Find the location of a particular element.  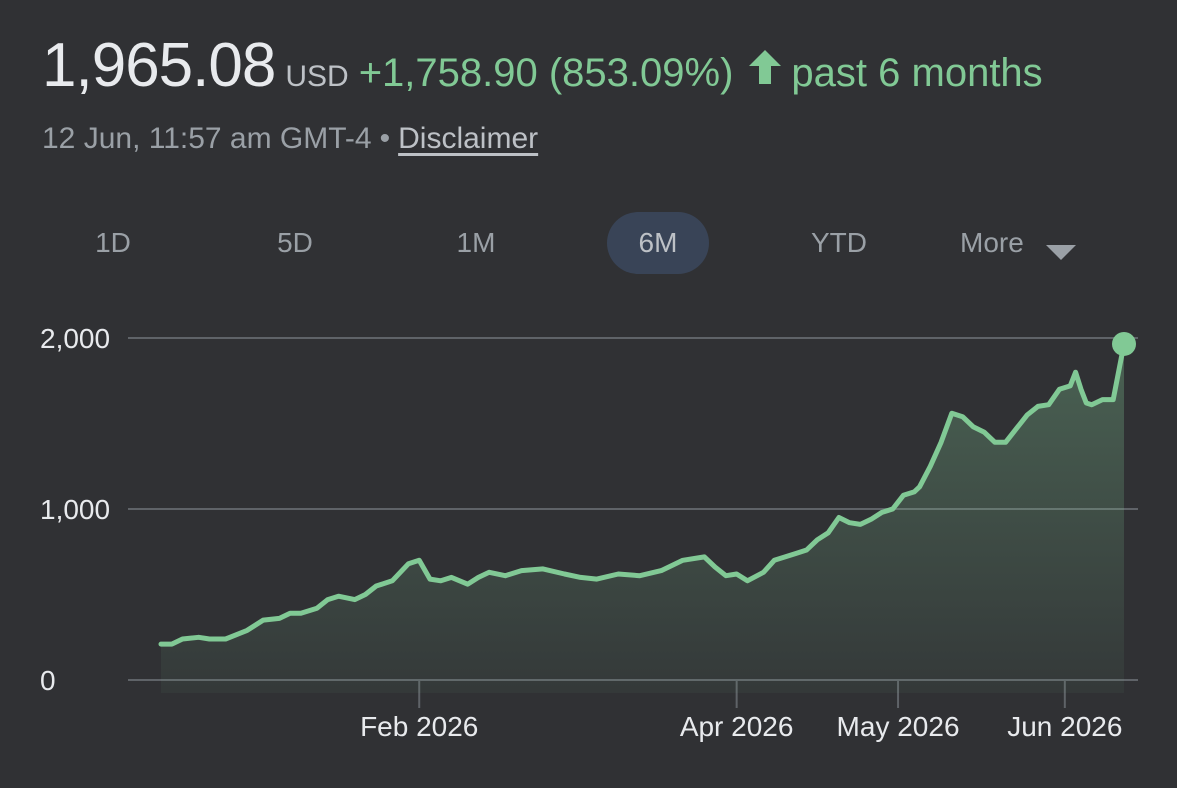

x-tick-label: Jun 2026 is located at coordinates (1064, 726).